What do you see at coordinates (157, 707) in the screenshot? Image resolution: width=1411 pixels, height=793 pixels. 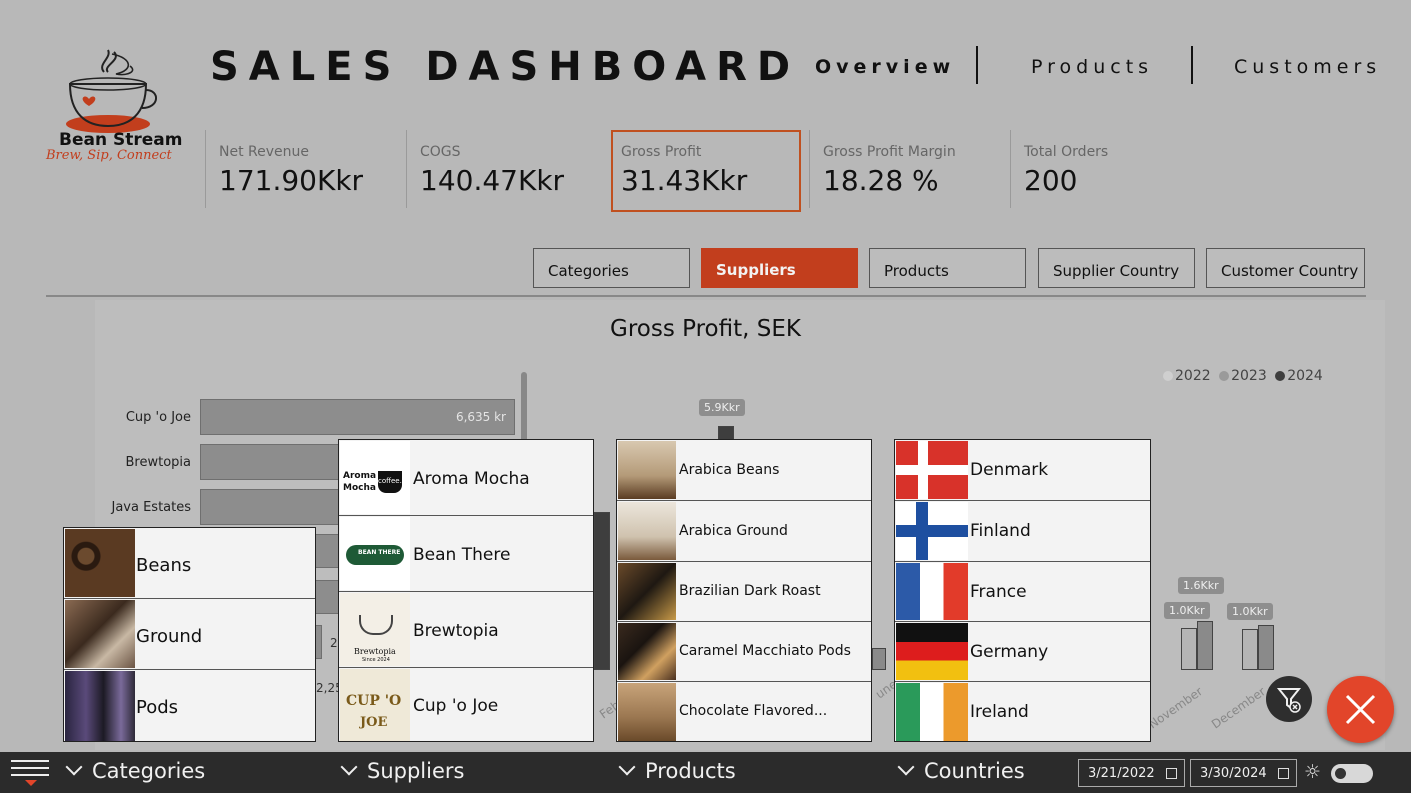 I see `slicer-item-label: Pods` at bounding box center [157, 707].